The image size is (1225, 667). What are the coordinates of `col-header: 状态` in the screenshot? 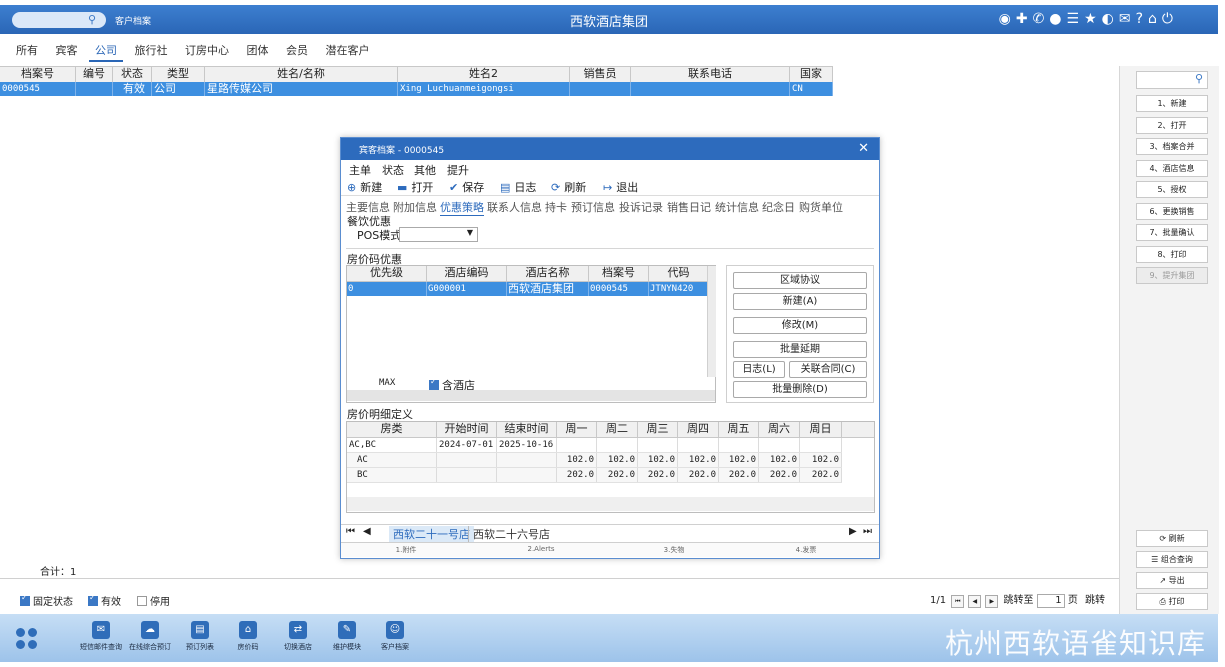 It's located at (132, 74).